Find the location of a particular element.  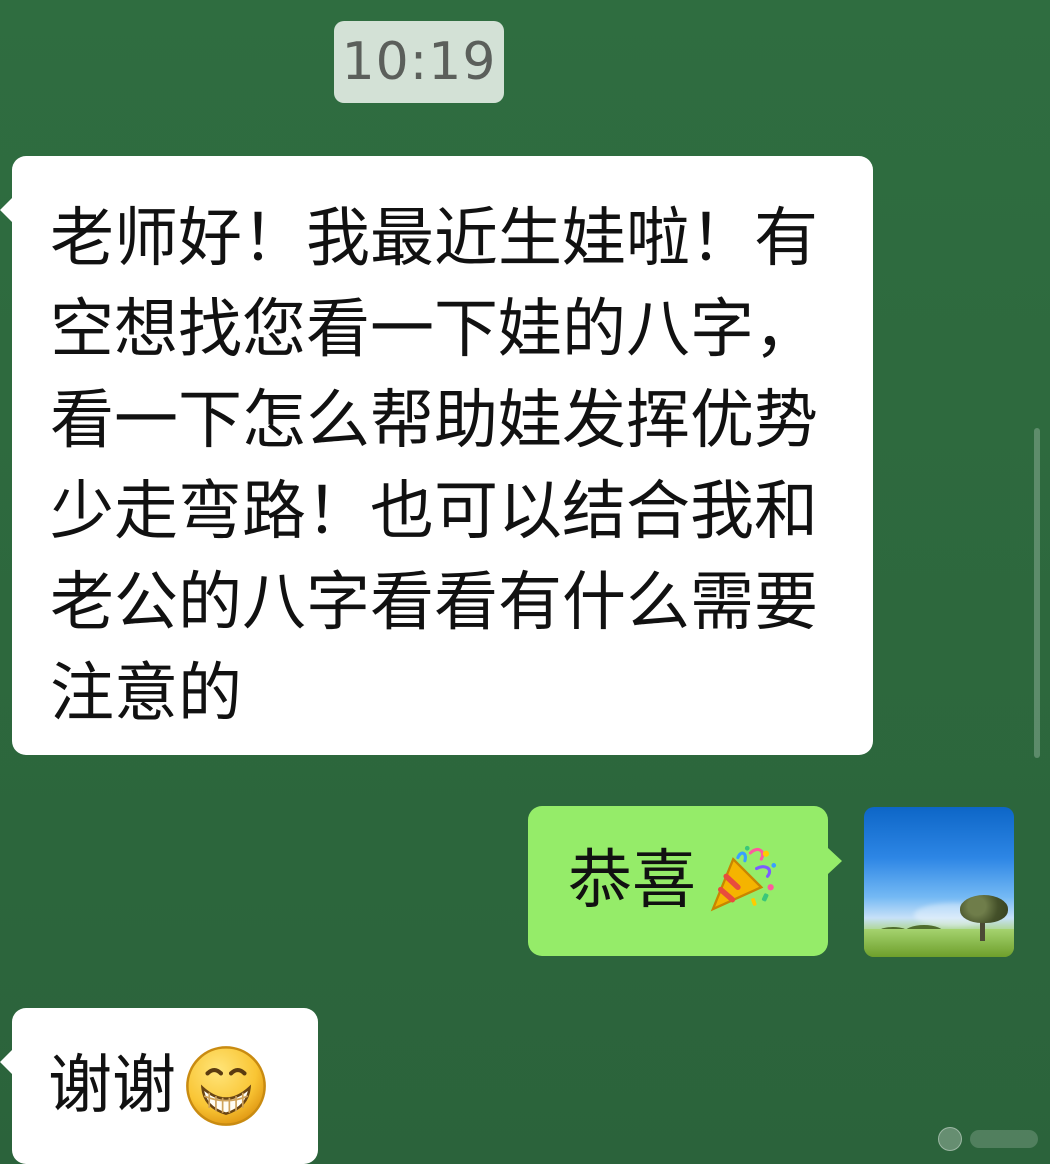

party-popper-icon is located at coordinates (741, 881).